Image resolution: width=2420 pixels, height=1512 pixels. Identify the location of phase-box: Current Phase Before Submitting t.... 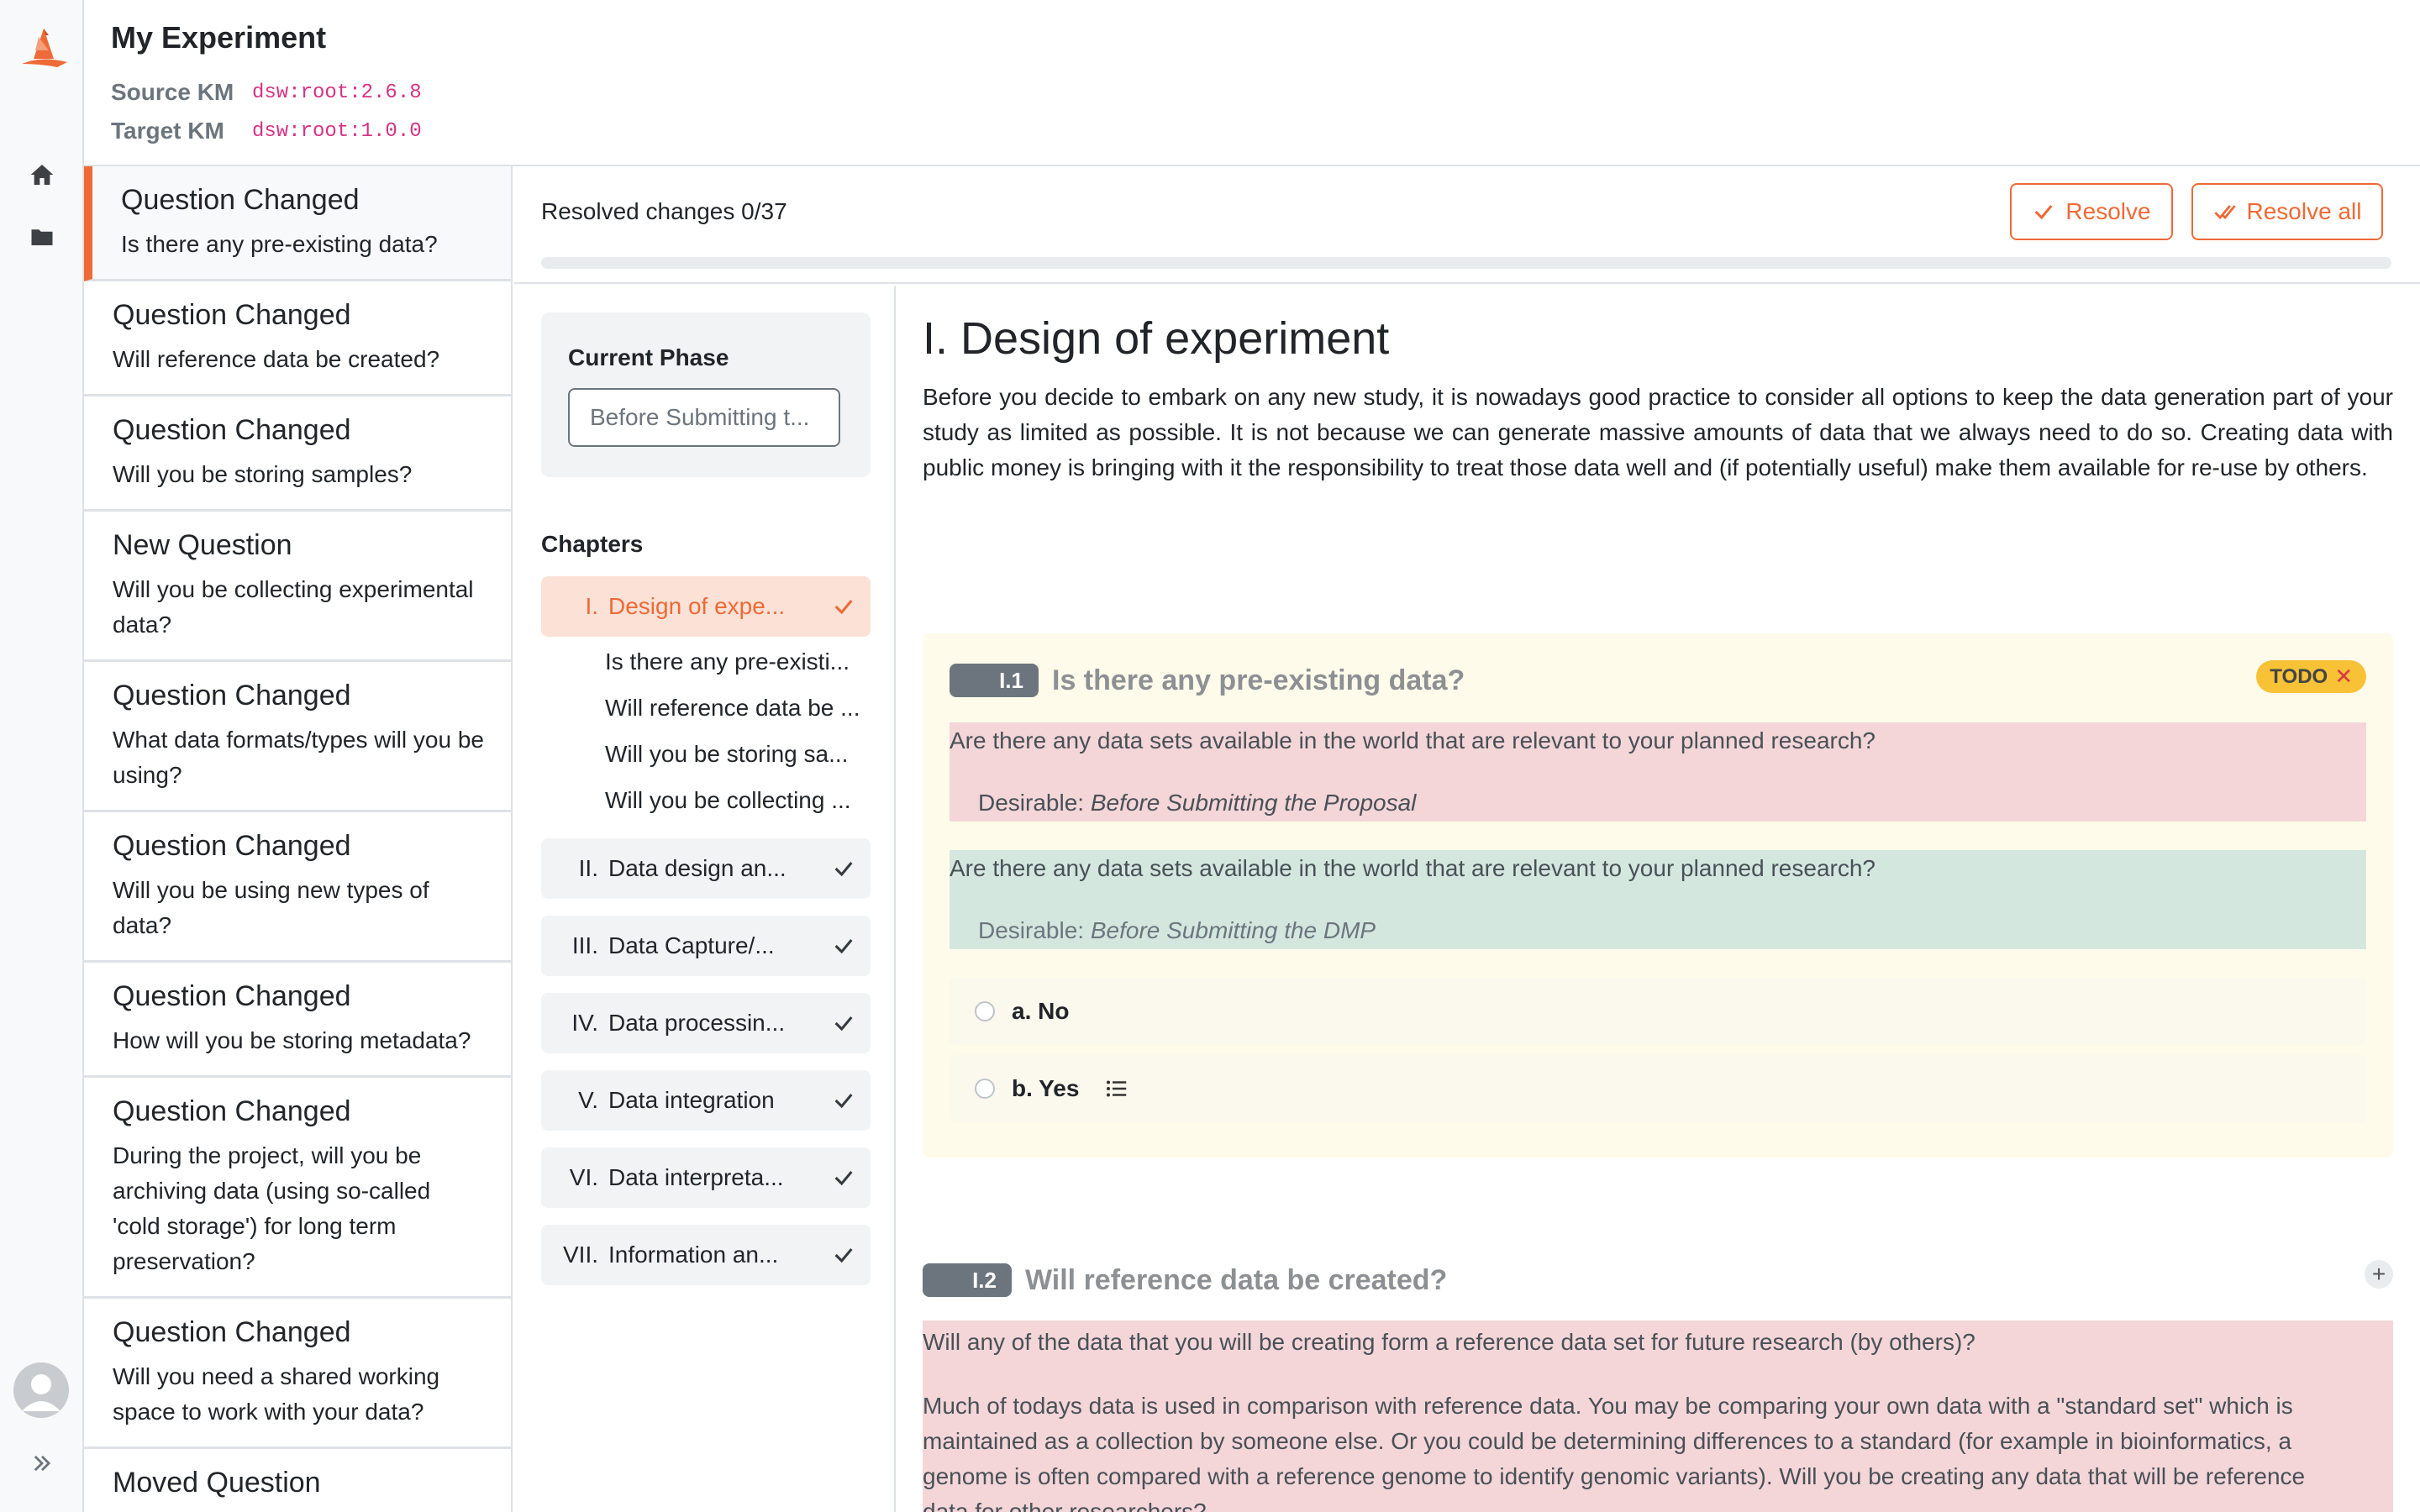
(706, 394).